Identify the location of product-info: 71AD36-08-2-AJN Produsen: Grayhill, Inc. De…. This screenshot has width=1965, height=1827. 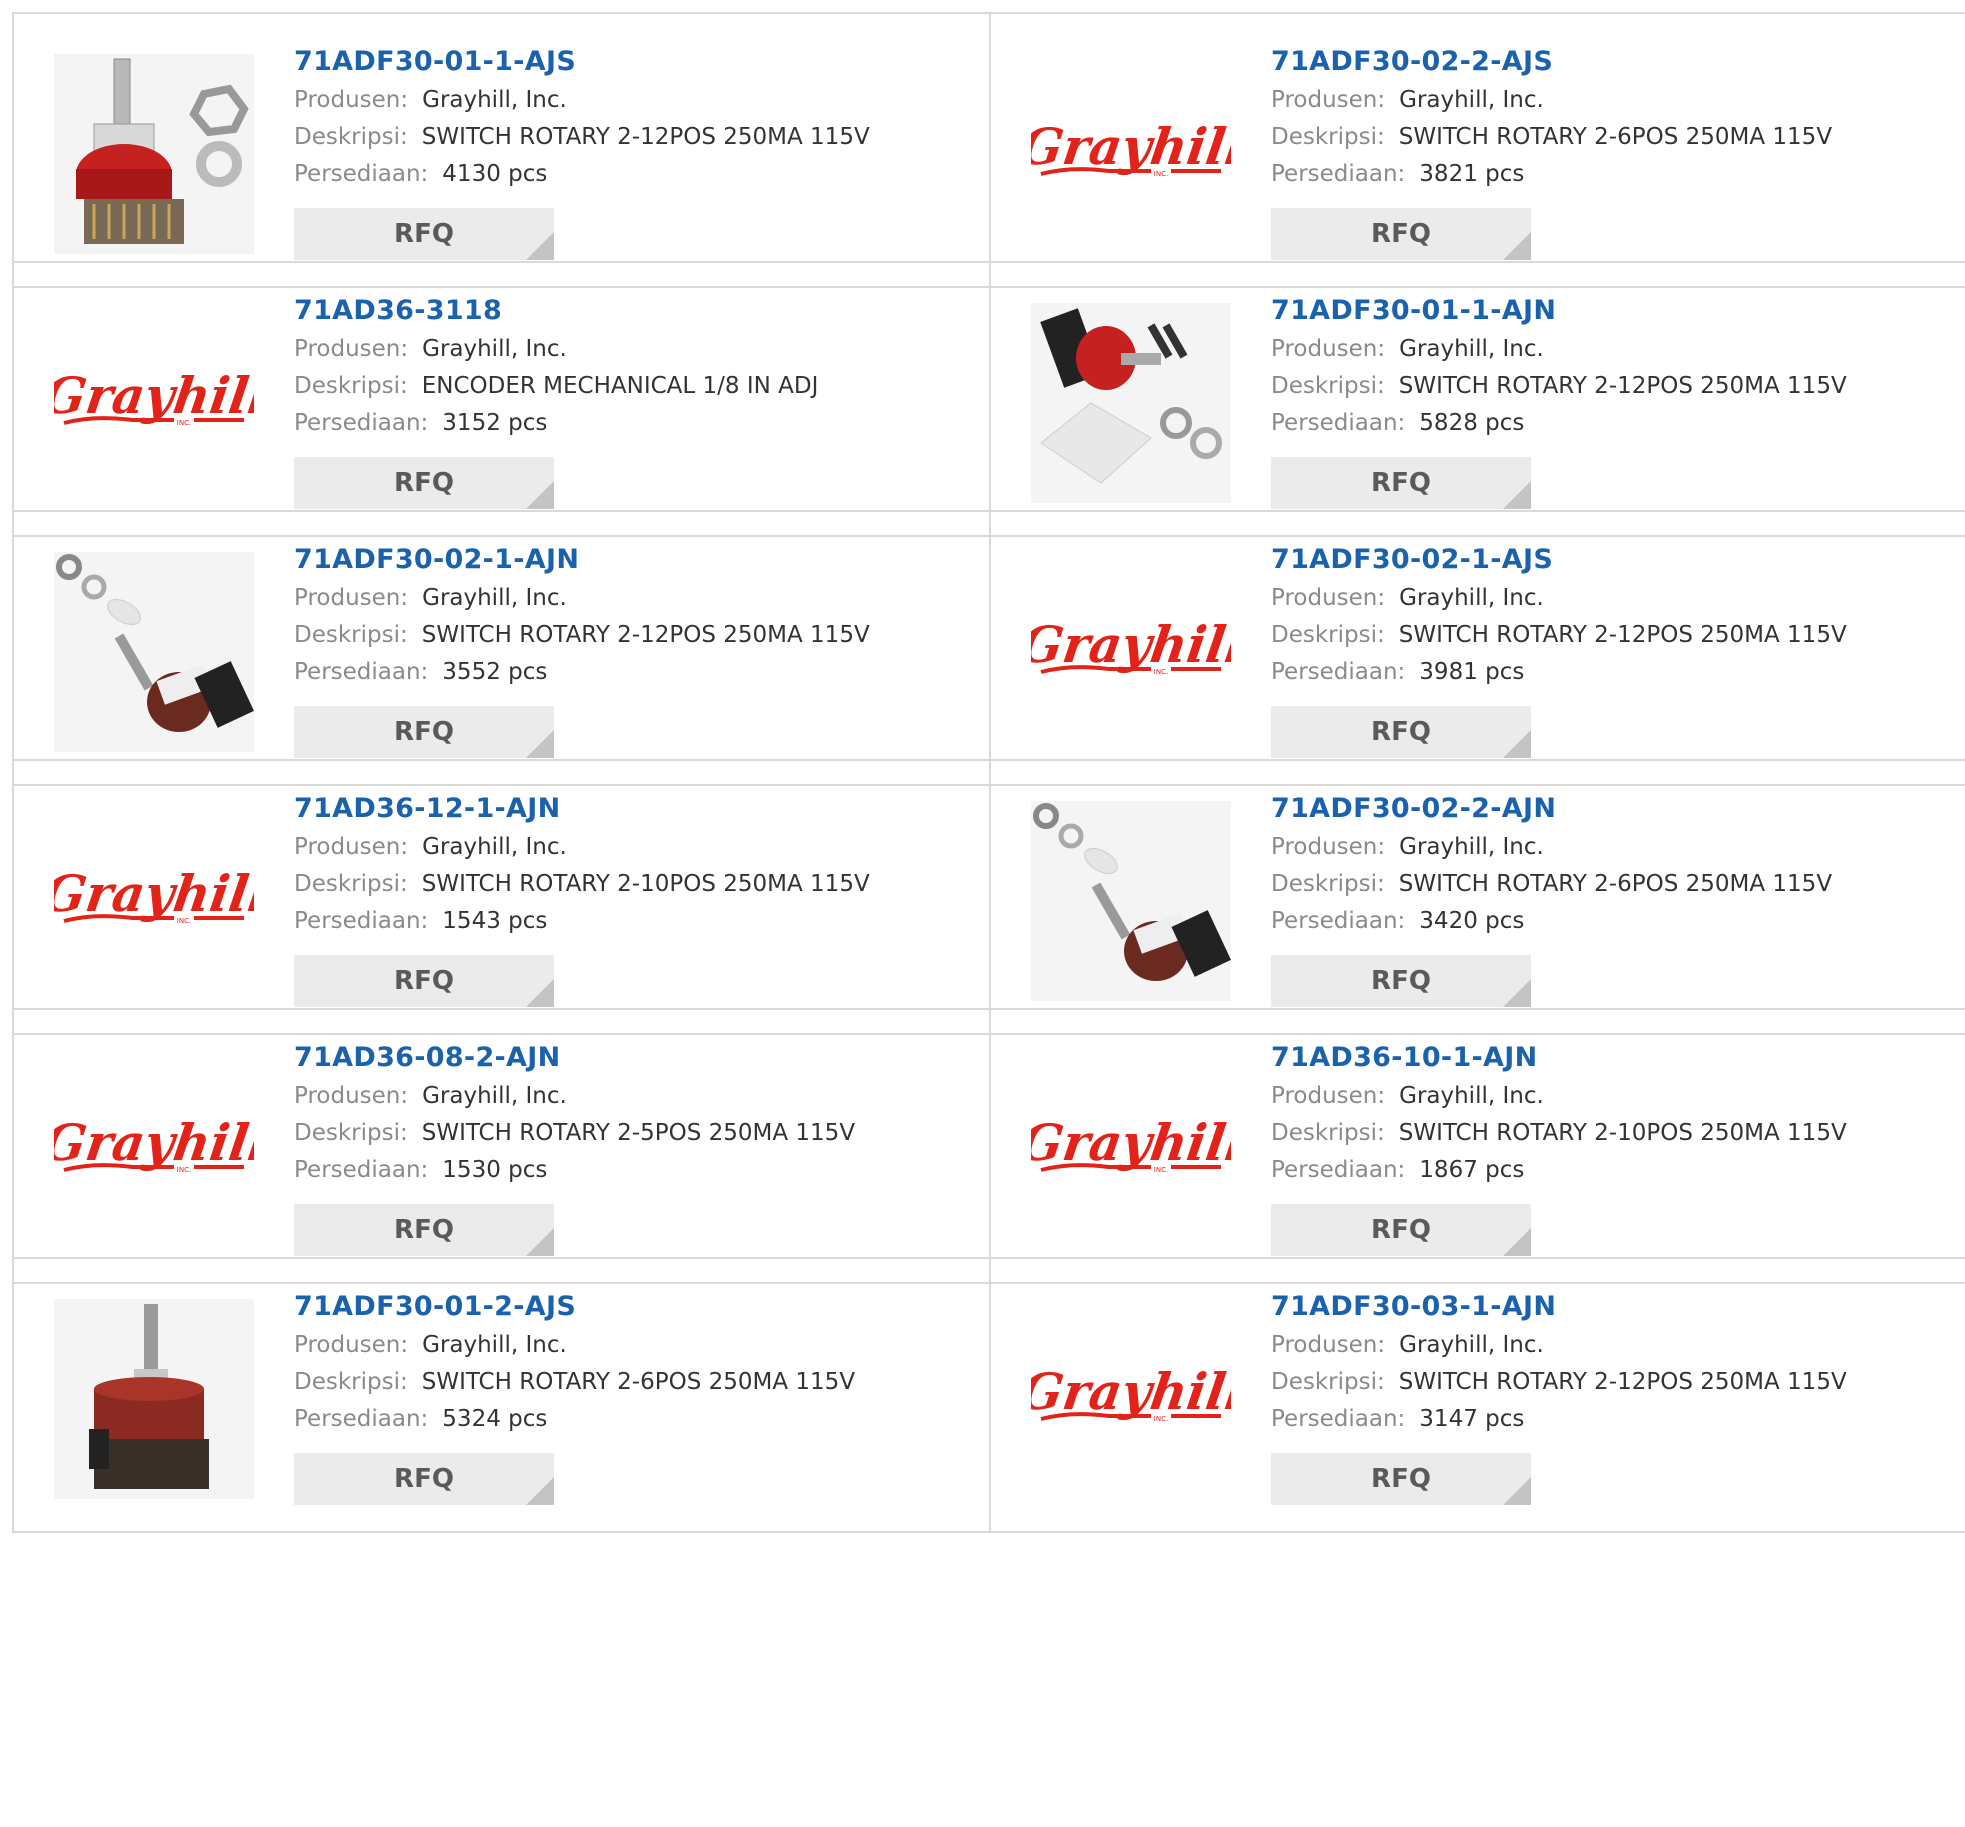
(631, 1147).